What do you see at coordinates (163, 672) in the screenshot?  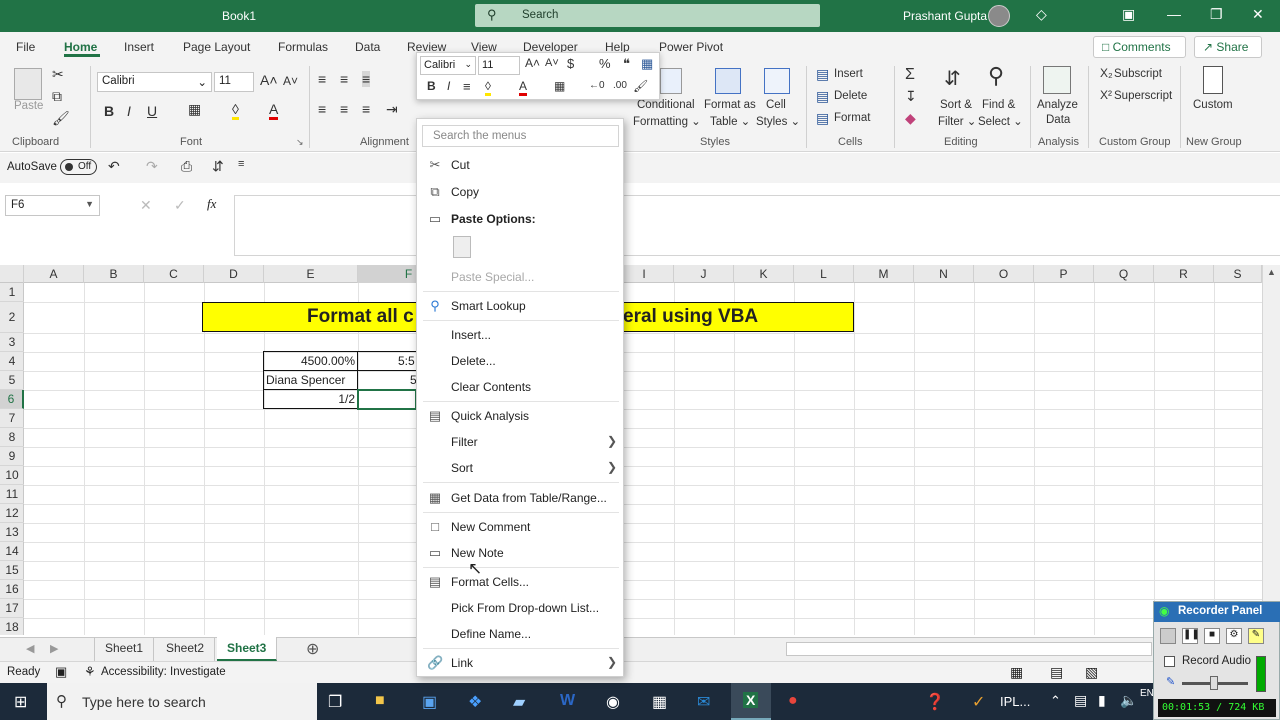 I see `accessibility-status: Accessibility: Investigate` at bounding box center [163, 672].